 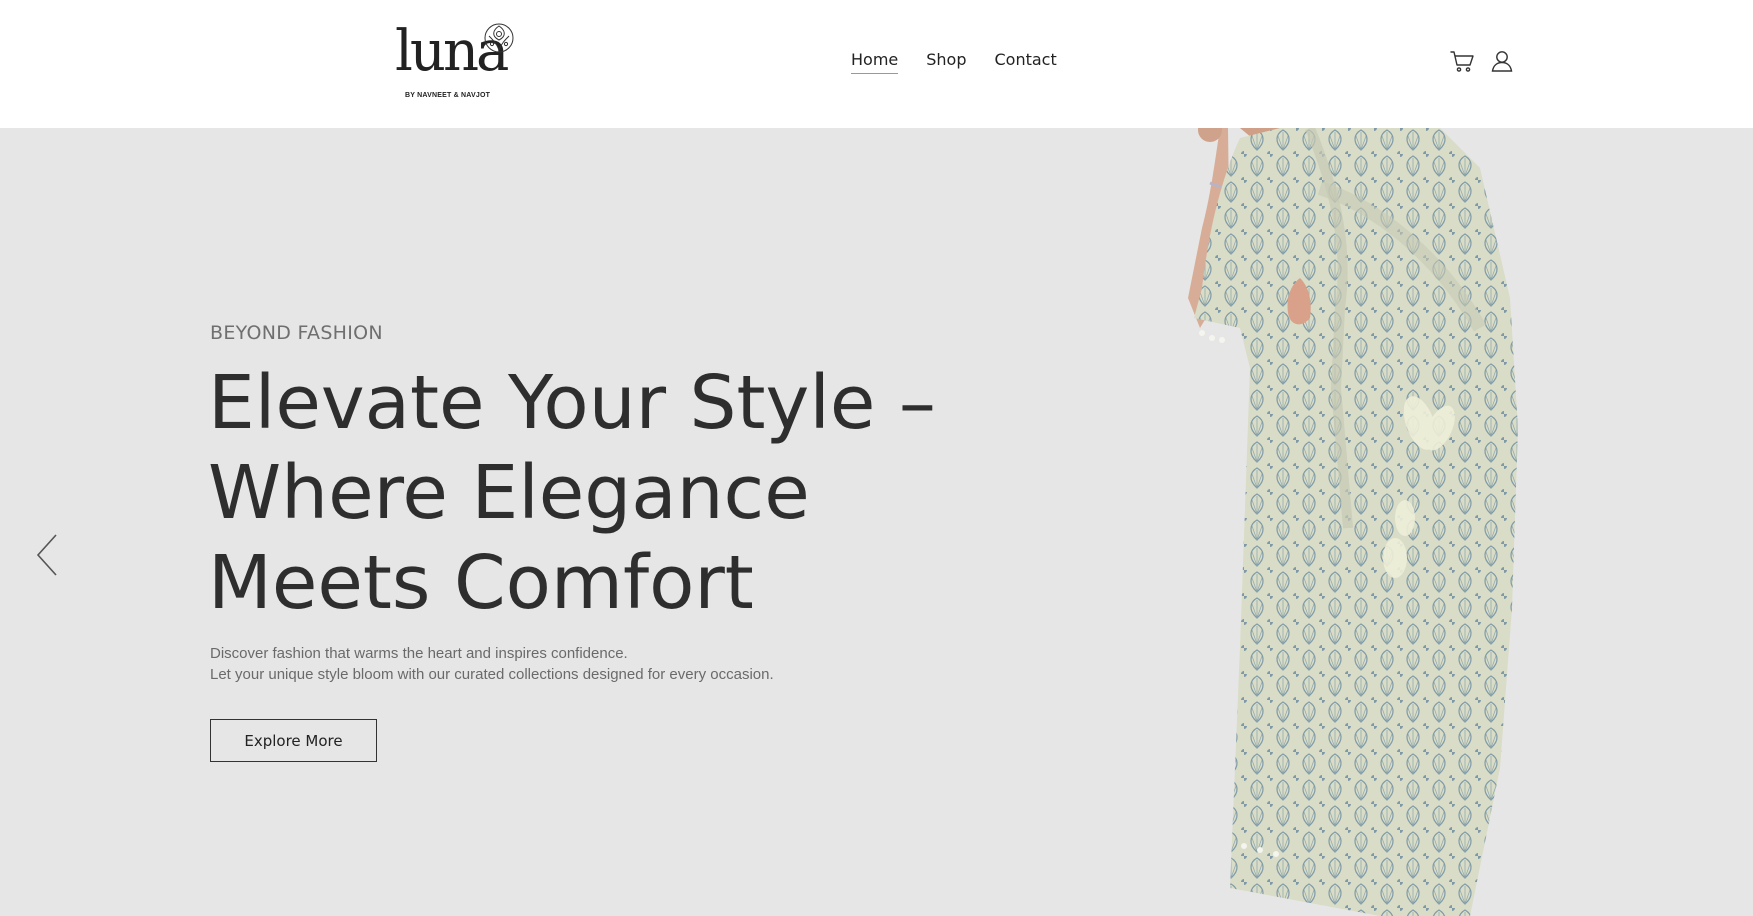 What do you see at coordinates (1502, 61) in the screenshot?
I see `user-icon` at bounding box center [1502, 61].